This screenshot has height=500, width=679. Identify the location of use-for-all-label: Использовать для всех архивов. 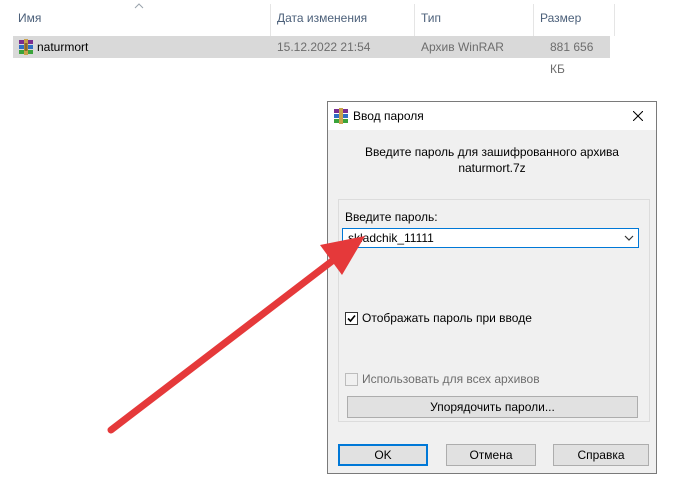
(451, 379).